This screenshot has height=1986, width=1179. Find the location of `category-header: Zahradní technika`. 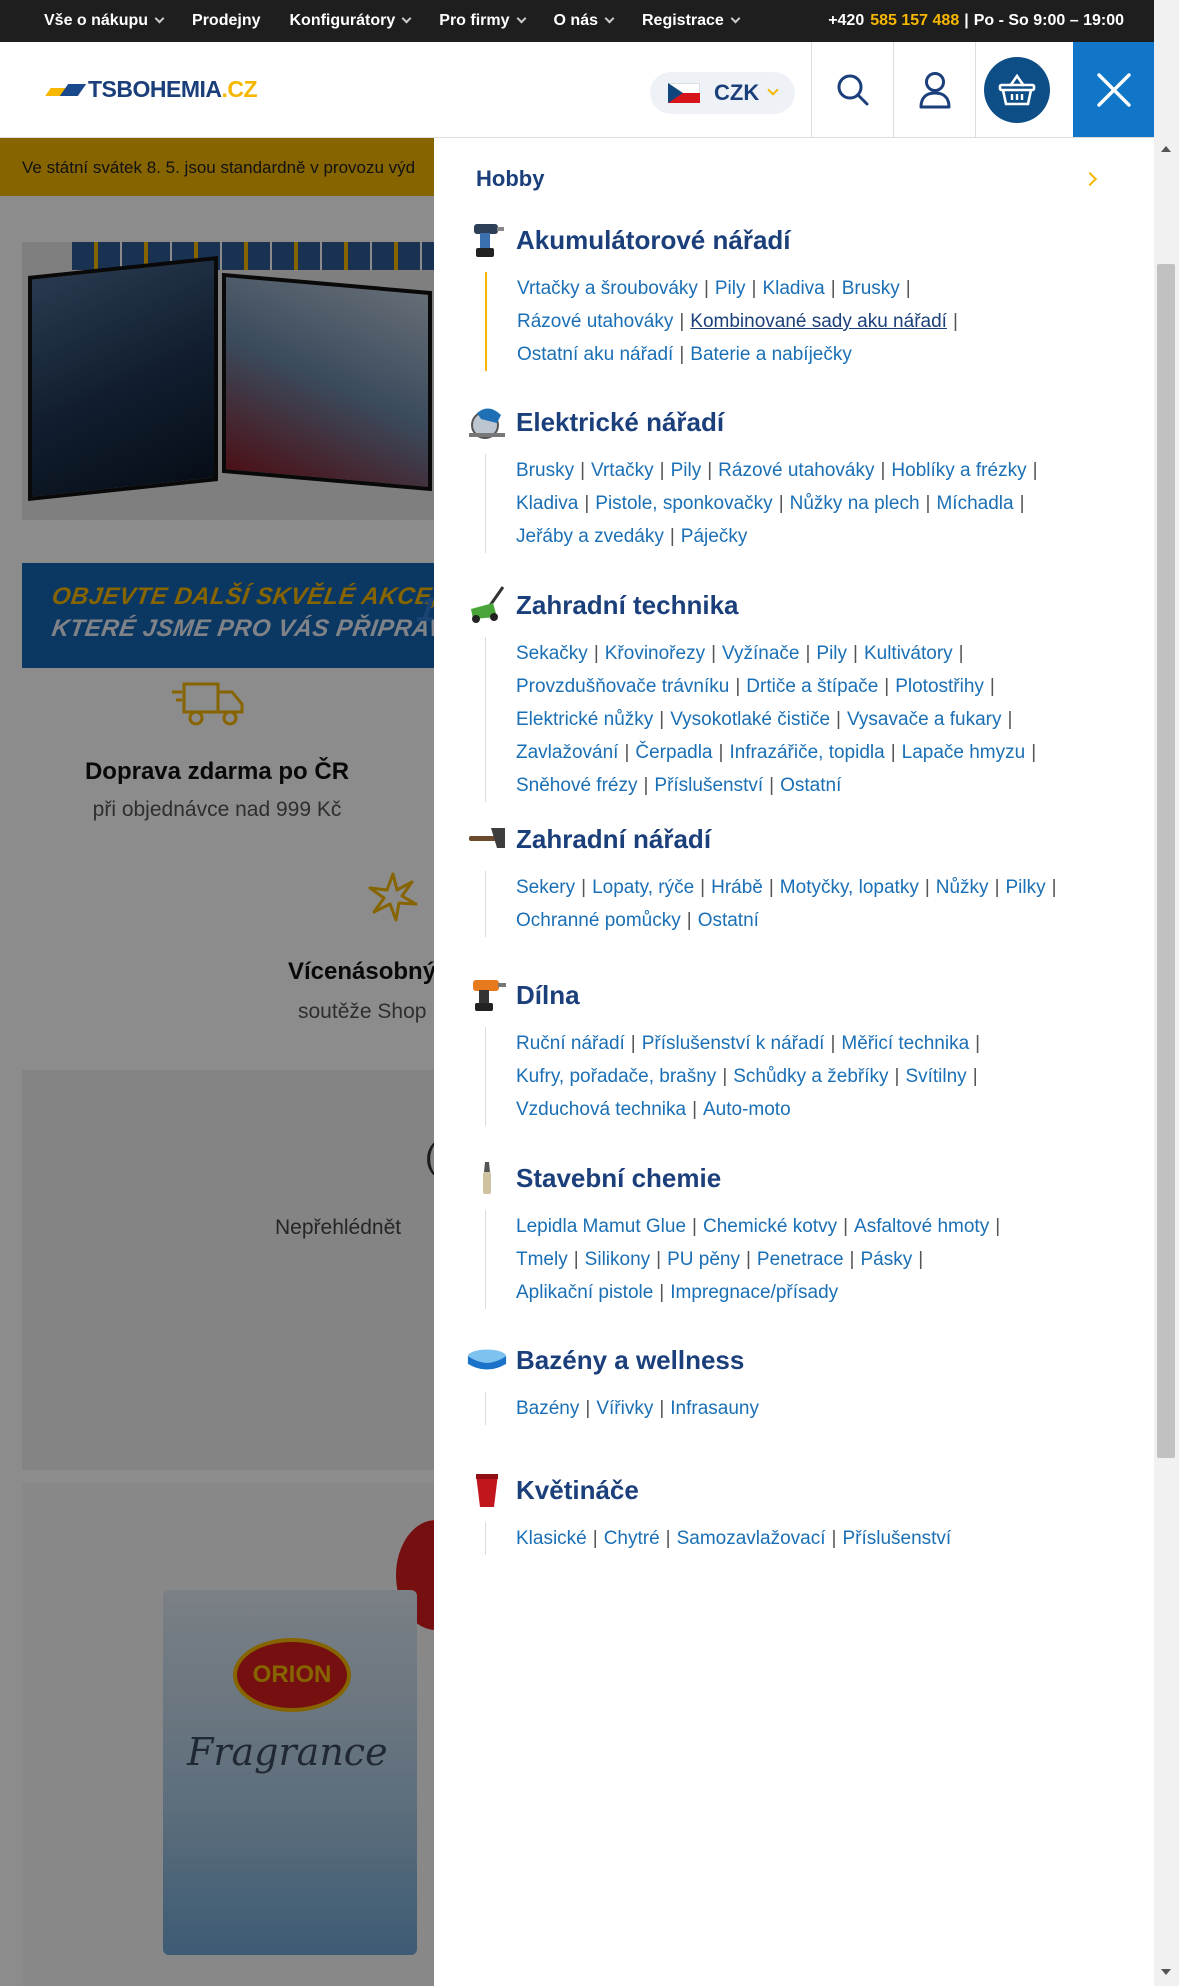

category-header: Zahradní technika is located at coordinates (796, 605).